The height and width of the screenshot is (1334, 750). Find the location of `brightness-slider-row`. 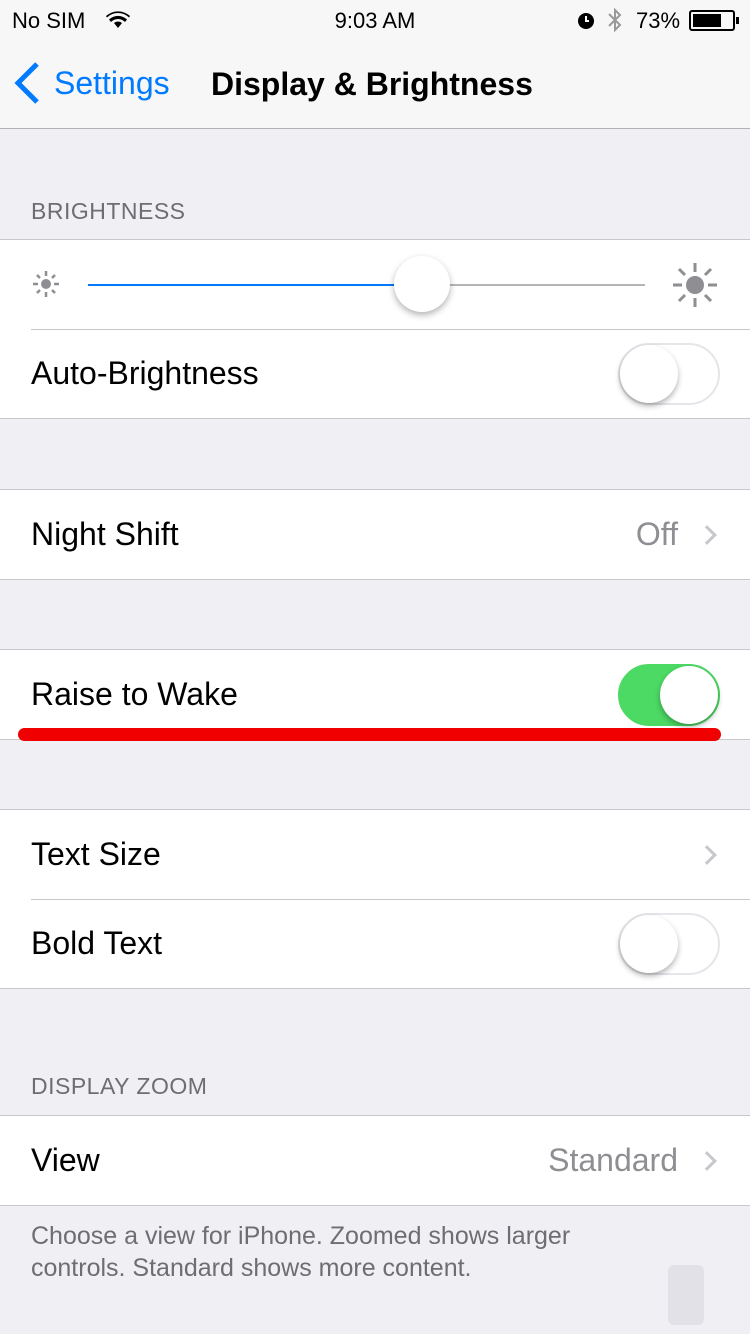

brightness-slider-row is located at coordinates (375, 284).